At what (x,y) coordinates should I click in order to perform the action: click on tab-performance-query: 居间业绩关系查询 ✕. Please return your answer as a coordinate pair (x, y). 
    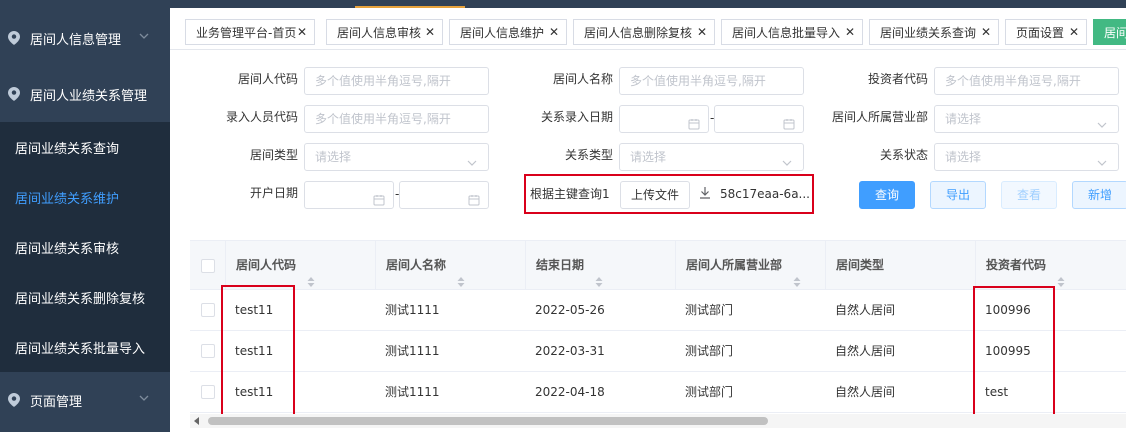
    Looking at the image, I should click on (934, 32).